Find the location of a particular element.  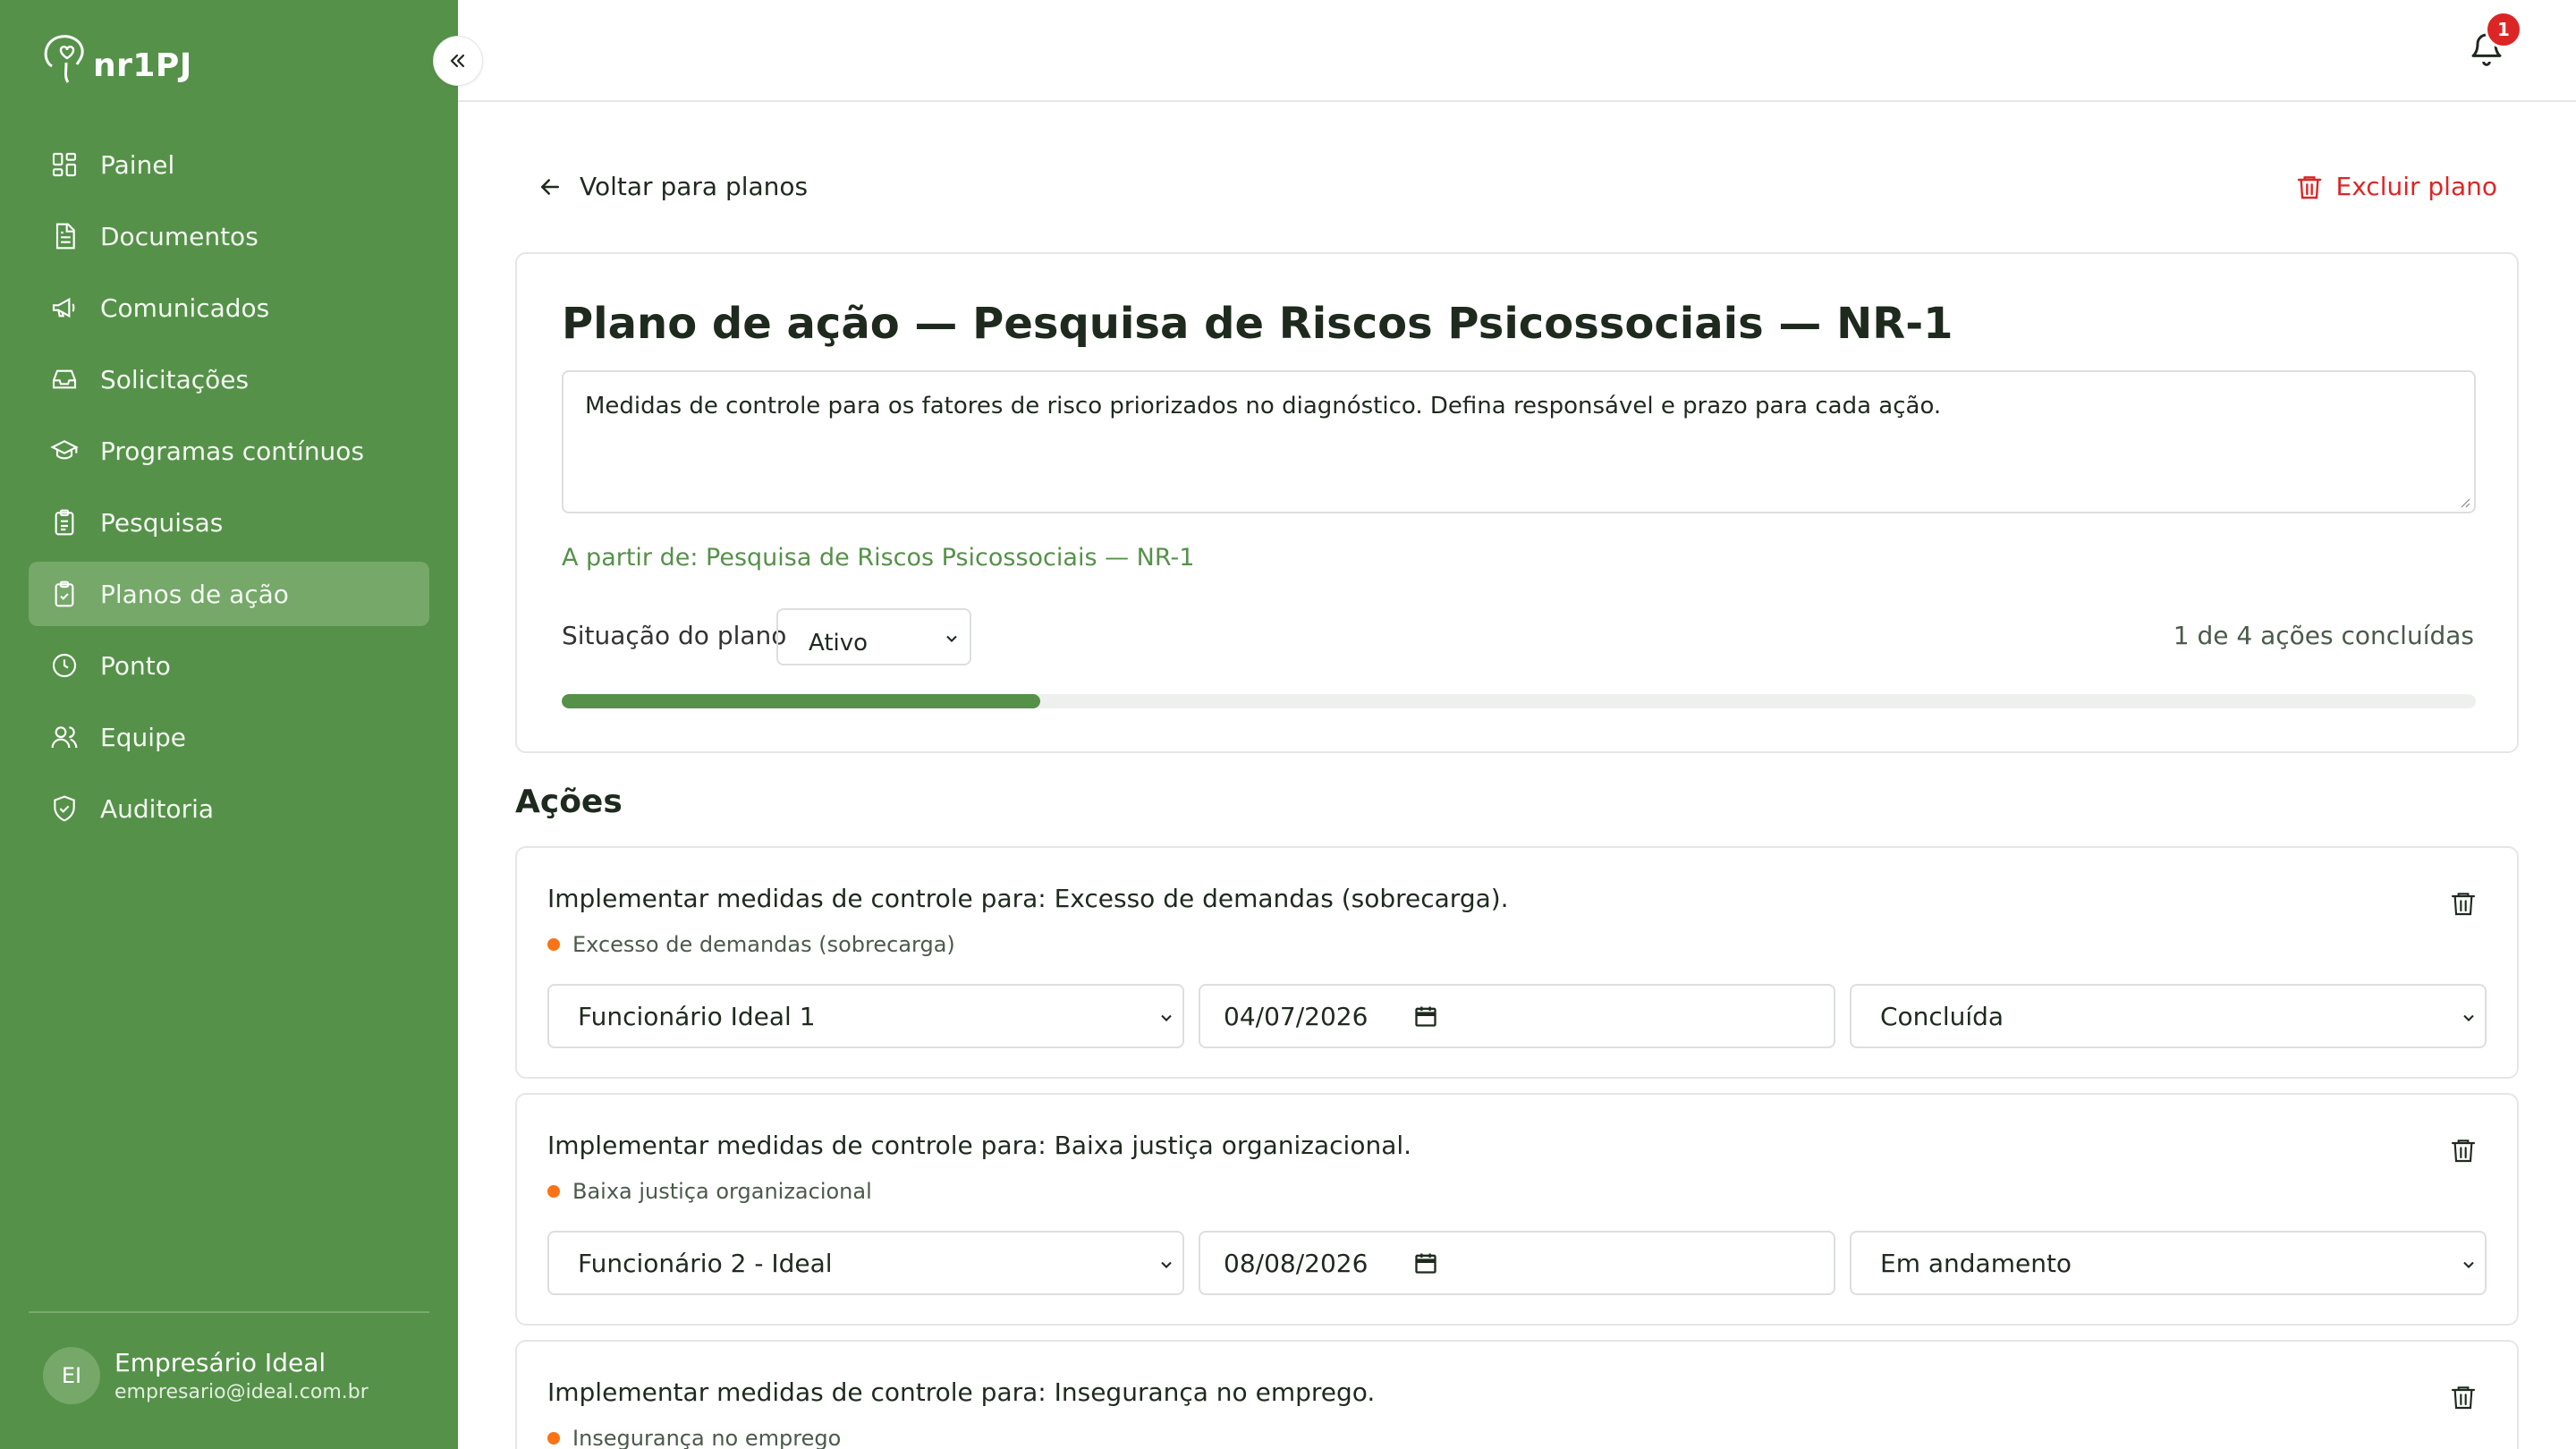

user-name: Empresário Ideal is located at coordinates (220, 1362).